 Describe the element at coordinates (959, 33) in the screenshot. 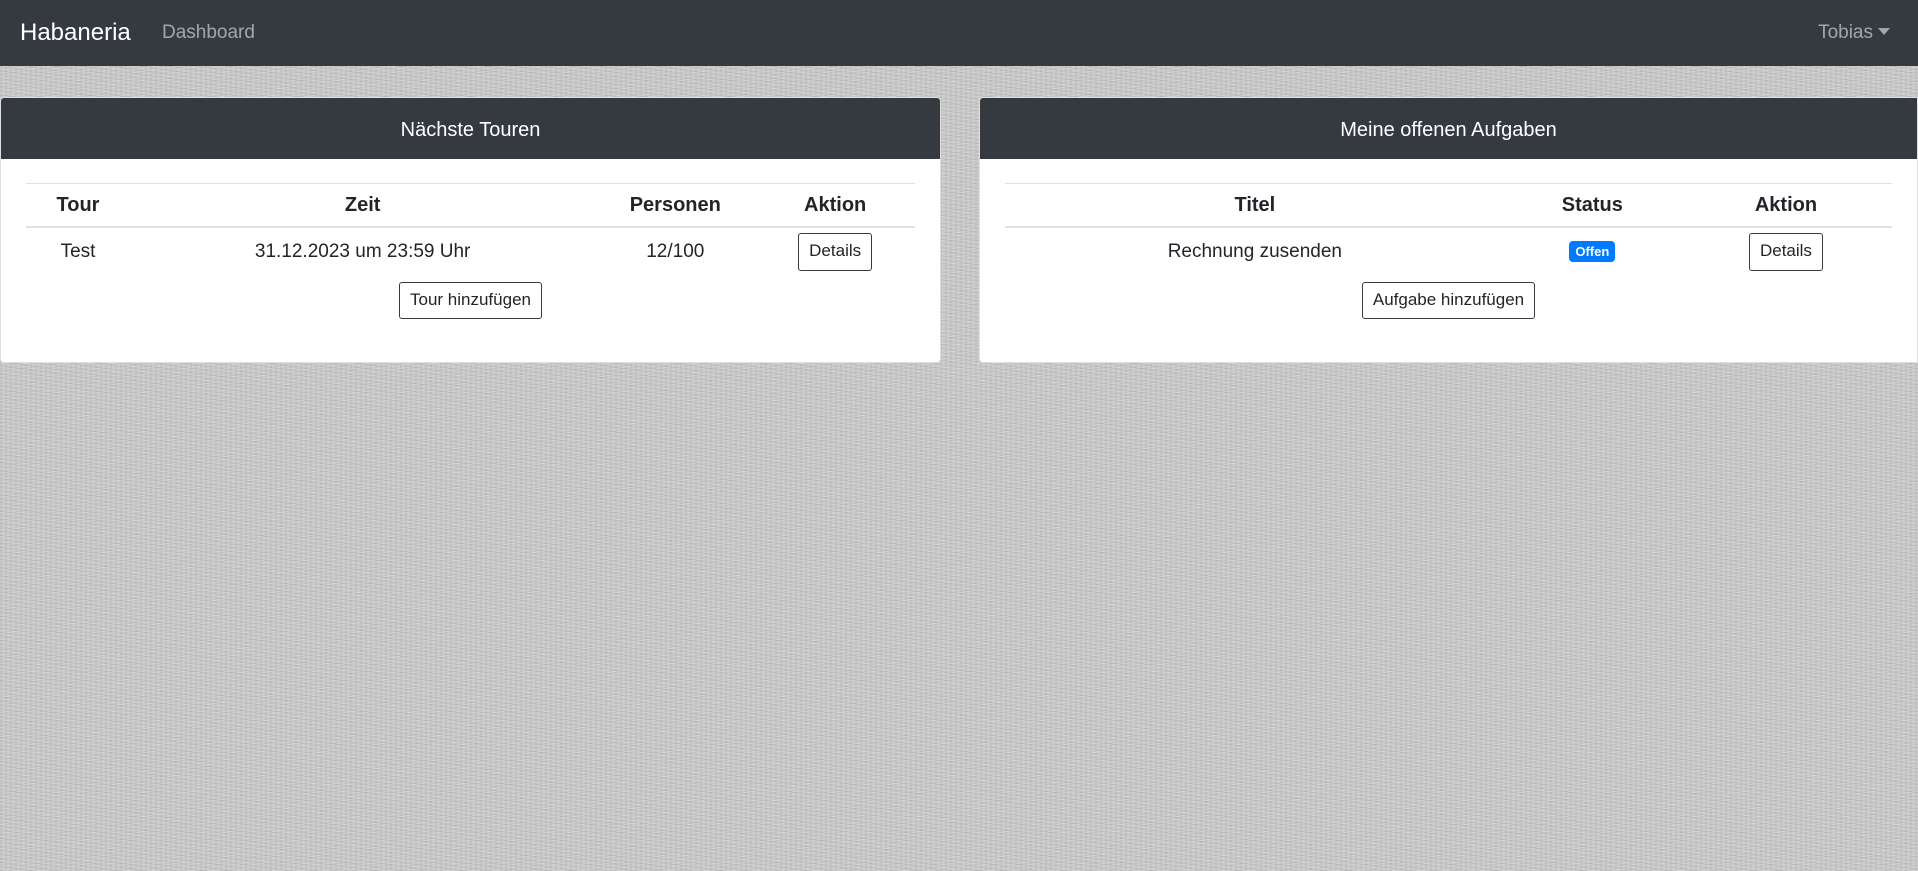

I see `top-navbar: Habaneria Dashboard Tobias` at that location.